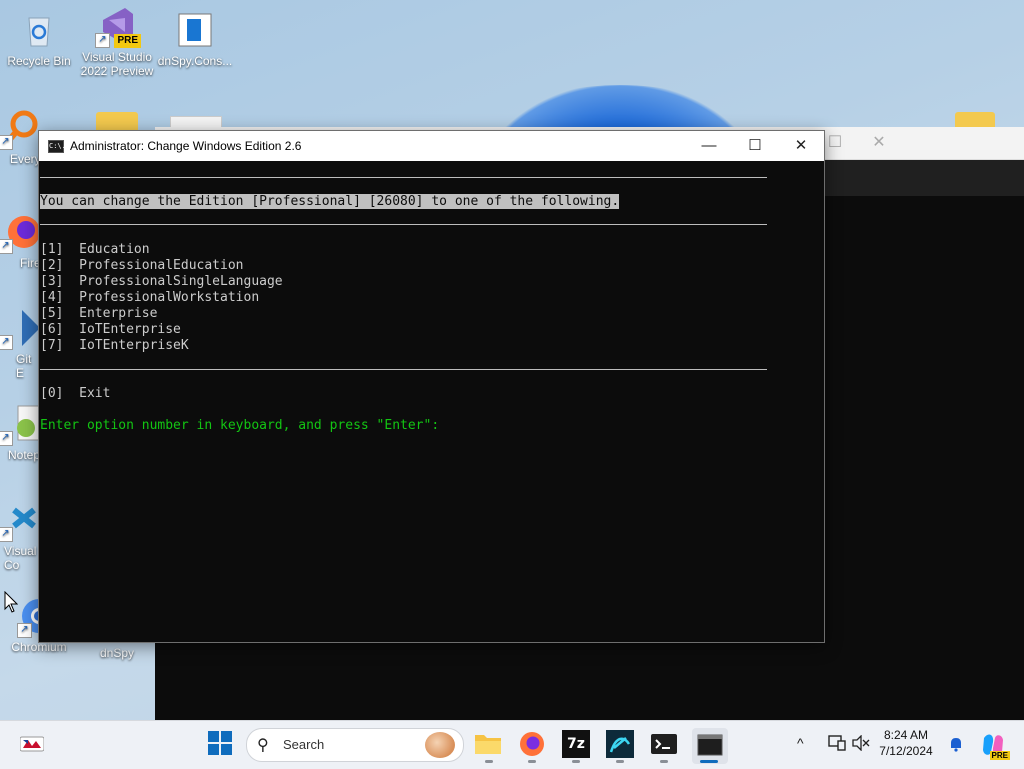  Describe the element at coordinates (906, 735) in the screenshot. I see `clock-time: 8:24 AM` at that location.